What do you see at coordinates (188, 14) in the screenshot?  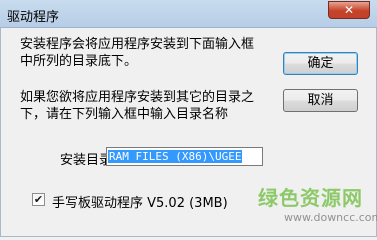 I see `title-bar: 驱动程序 ✕` at bounding box center [188, 14].